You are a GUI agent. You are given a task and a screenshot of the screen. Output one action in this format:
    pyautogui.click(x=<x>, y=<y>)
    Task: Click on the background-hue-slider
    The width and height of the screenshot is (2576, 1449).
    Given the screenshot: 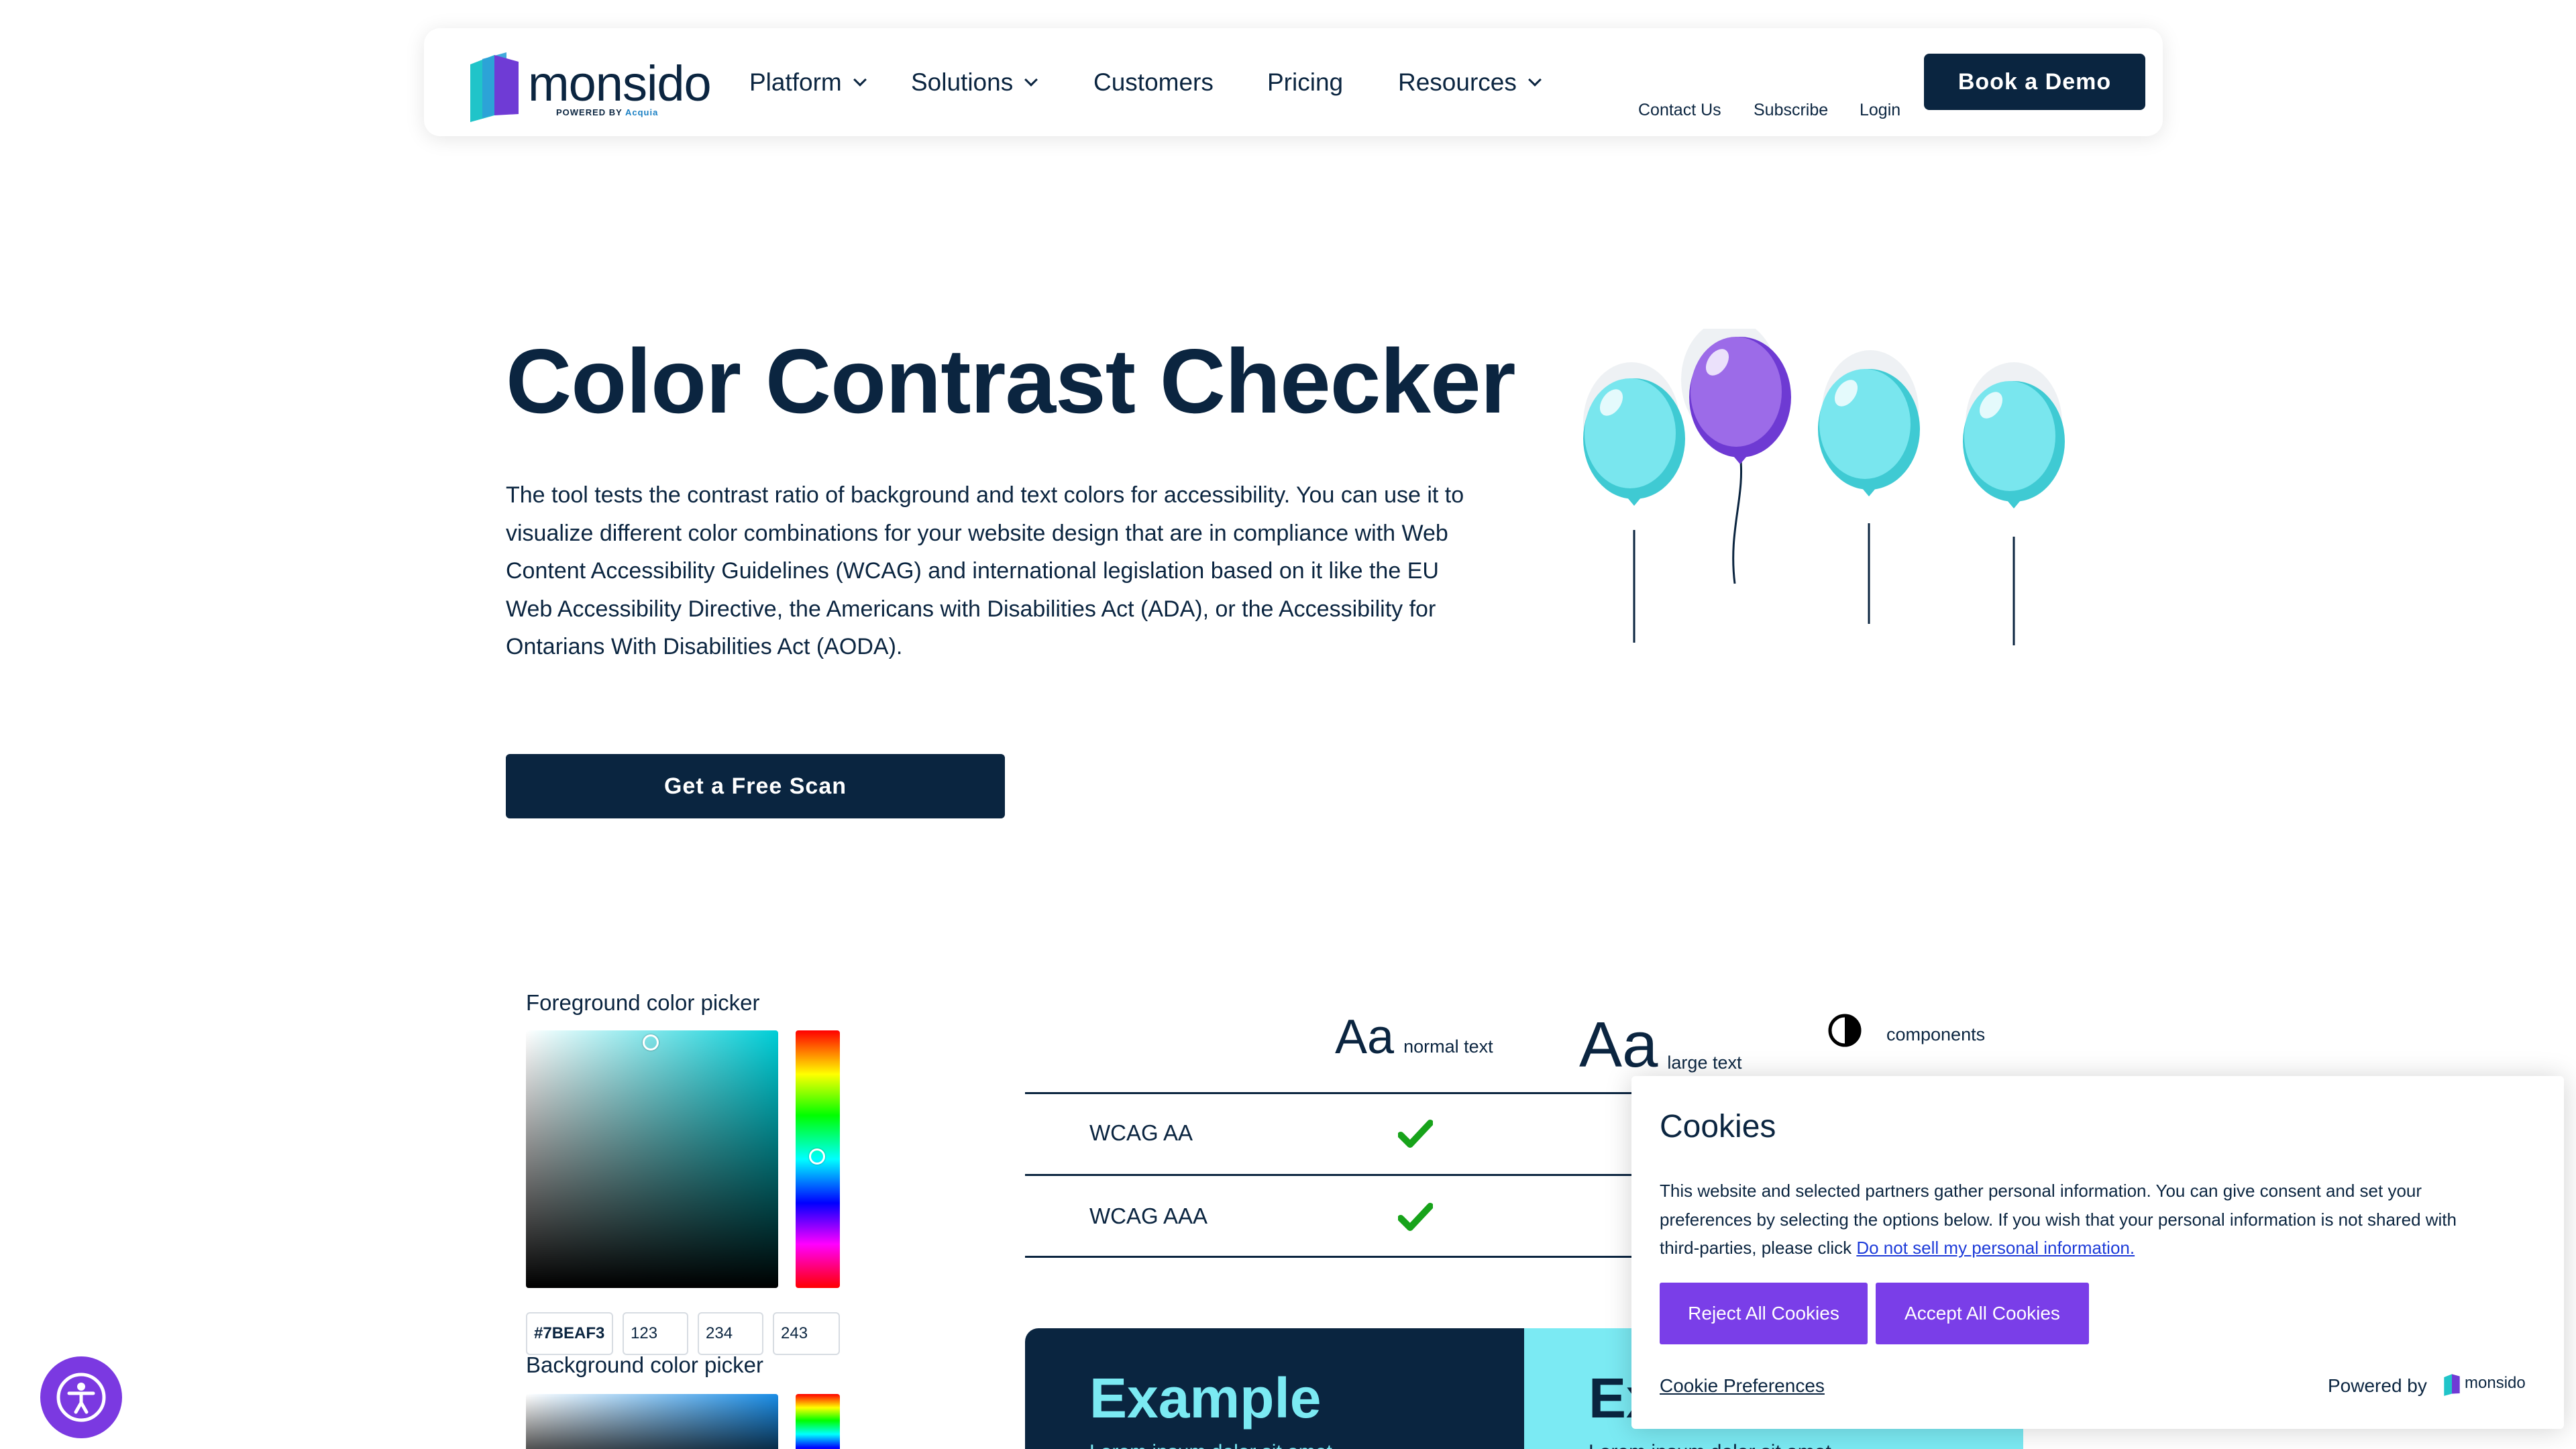 What is the action you would take?
    pyautogui.click(x=818, y=1421)
    